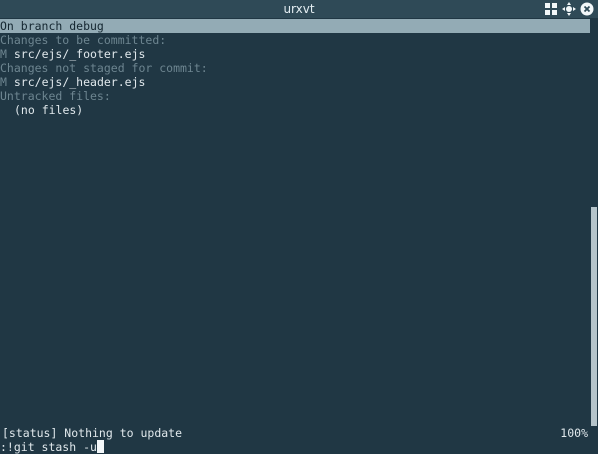 The image size is (598, 454). Describe the element at coordinates (49, 110) in the screenshot. I see `no-files-text: (no files)` at that location.